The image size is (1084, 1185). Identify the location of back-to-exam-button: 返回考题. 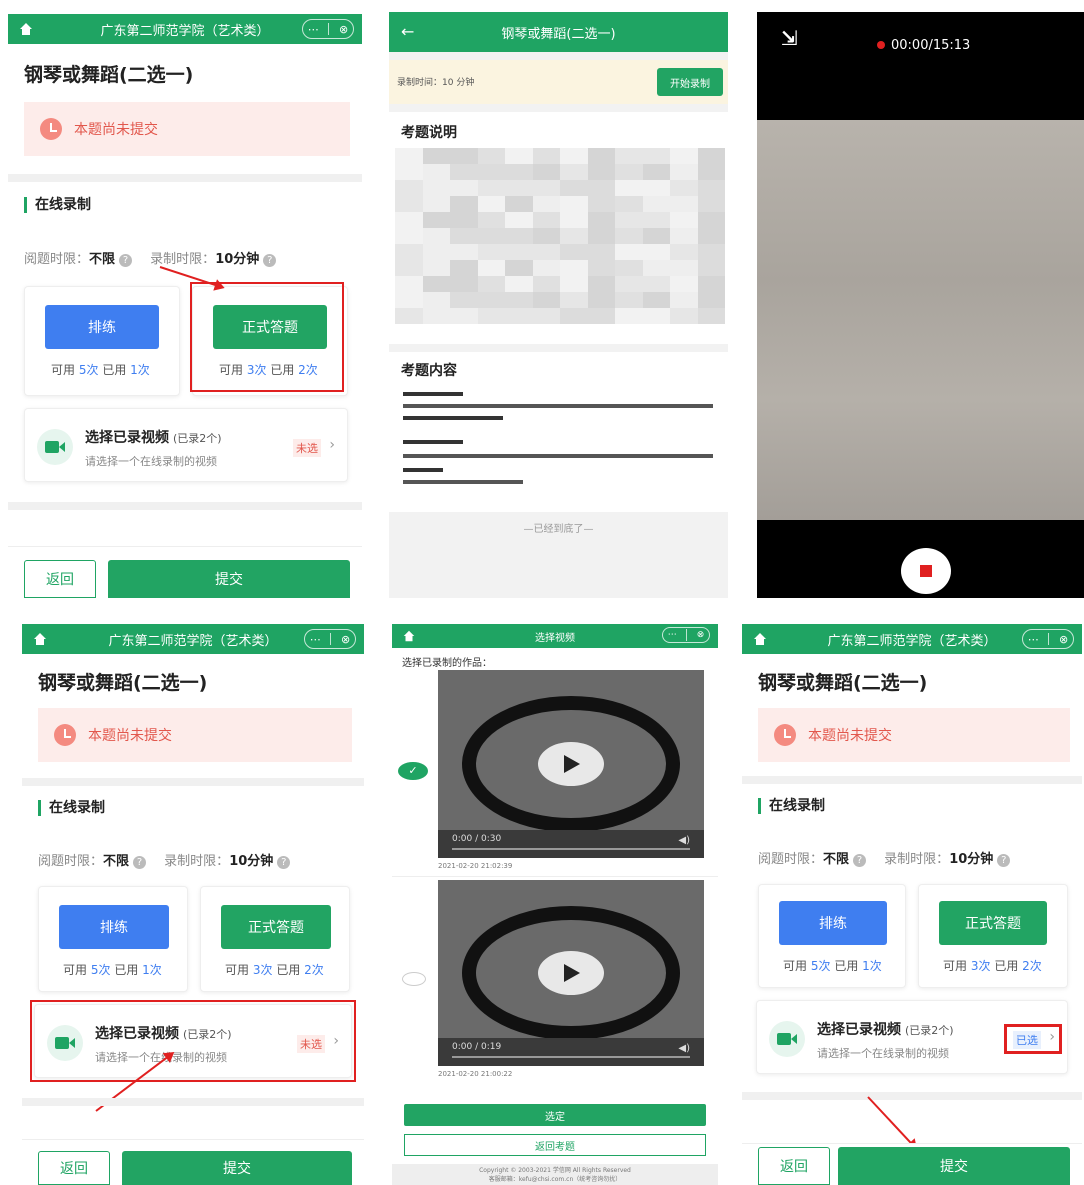
(555, 1145).